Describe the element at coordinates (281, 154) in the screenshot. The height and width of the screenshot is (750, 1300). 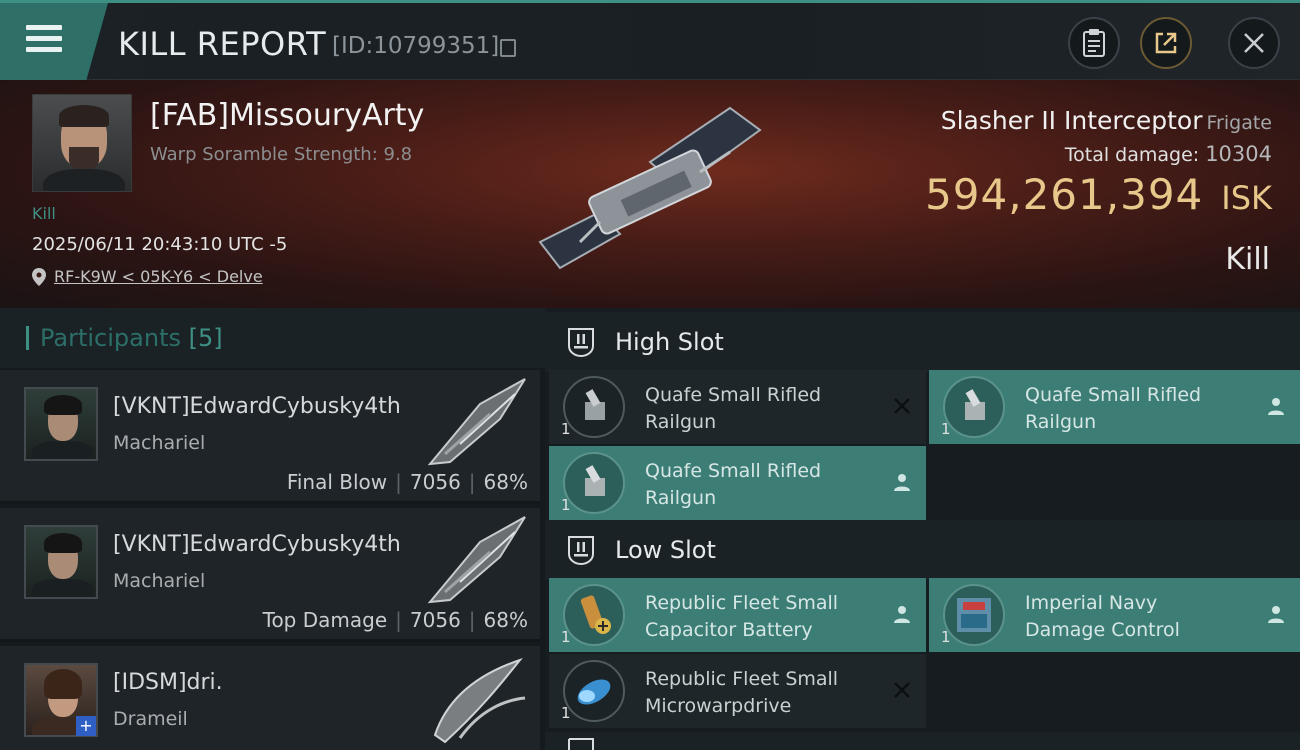
I see `warp-scramble-strength: Warp Soramble Strength: 9.8` at that location.